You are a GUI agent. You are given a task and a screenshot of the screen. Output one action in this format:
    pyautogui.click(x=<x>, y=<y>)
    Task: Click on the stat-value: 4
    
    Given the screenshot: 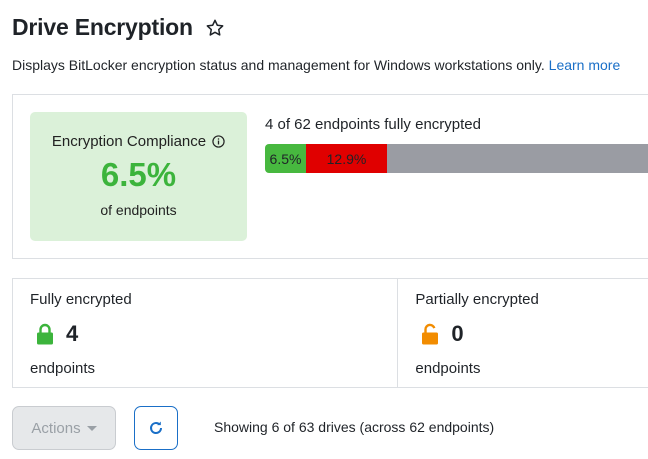 What is the action you would take?
    pyautogui.click(x=72, y=333)
    